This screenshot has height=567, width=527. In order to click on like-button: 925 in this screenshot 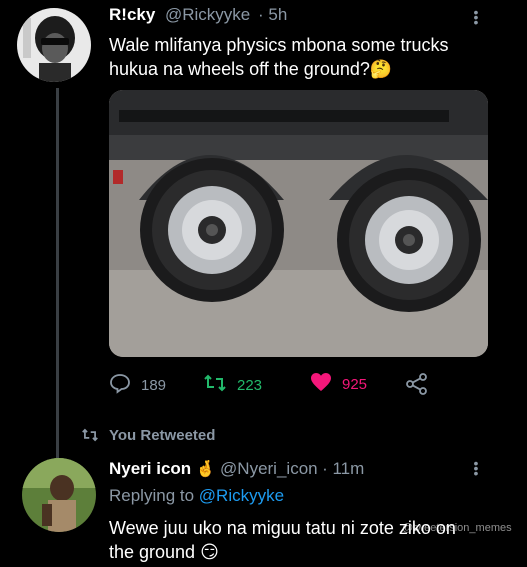, I will do `click(338, 384)`.